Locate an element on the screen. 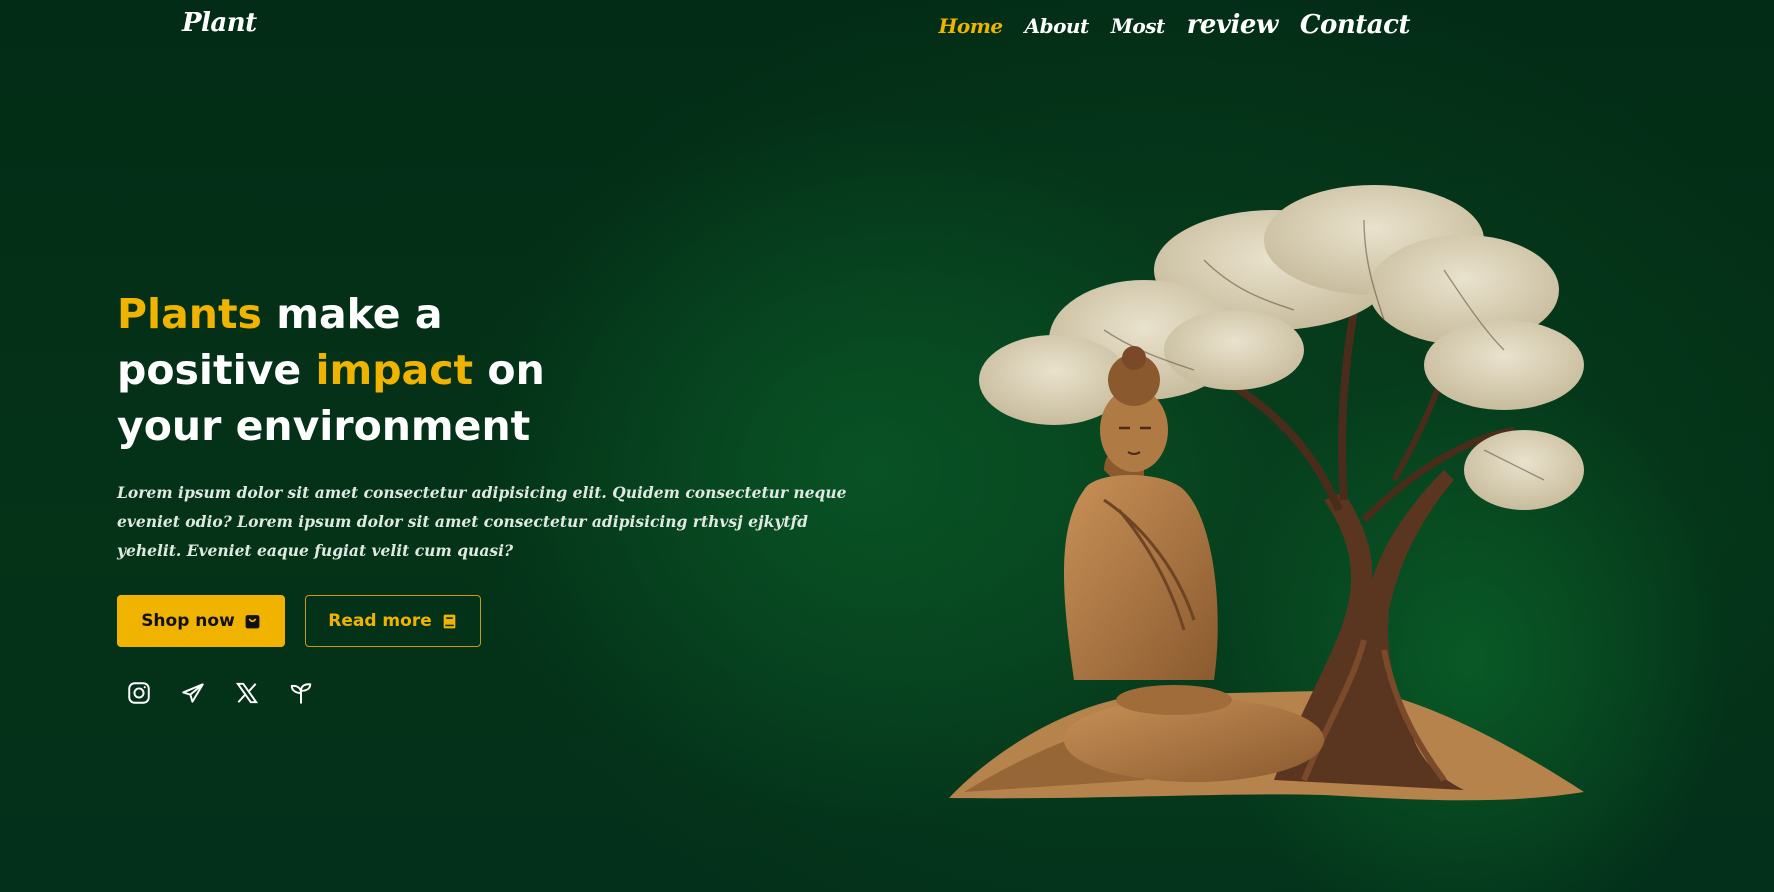 The width and height of the screenshot is (1774, 892). nav-most: Most is located at coordinates (1138, 26).